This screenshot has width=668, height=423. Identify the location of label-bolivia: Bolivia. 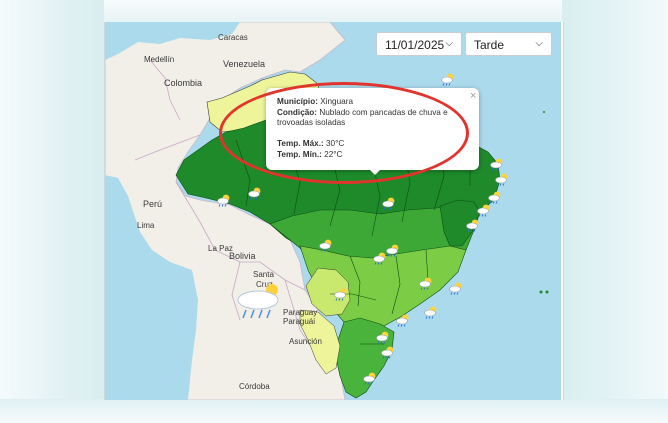
(242, 256).